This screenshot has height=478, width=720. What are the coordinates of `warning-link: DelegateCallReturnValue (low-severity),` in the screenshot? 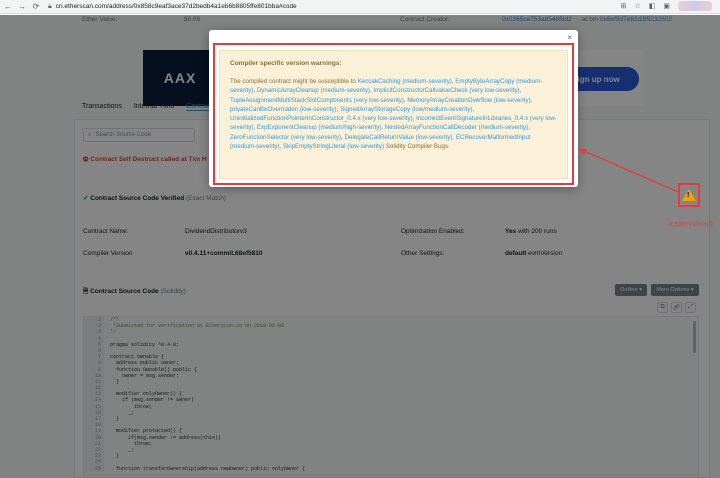 It's located at (400, 137).